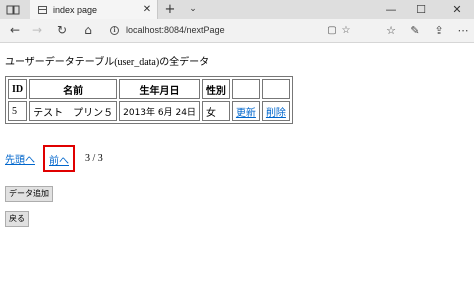 Image resolution: width=474 pixels, height=303 pixels. What do you see at coordinates (193, 9) in the screenshot?
I see `tab-dropdown-icon: ⌄` at bounding box center [193, 9].